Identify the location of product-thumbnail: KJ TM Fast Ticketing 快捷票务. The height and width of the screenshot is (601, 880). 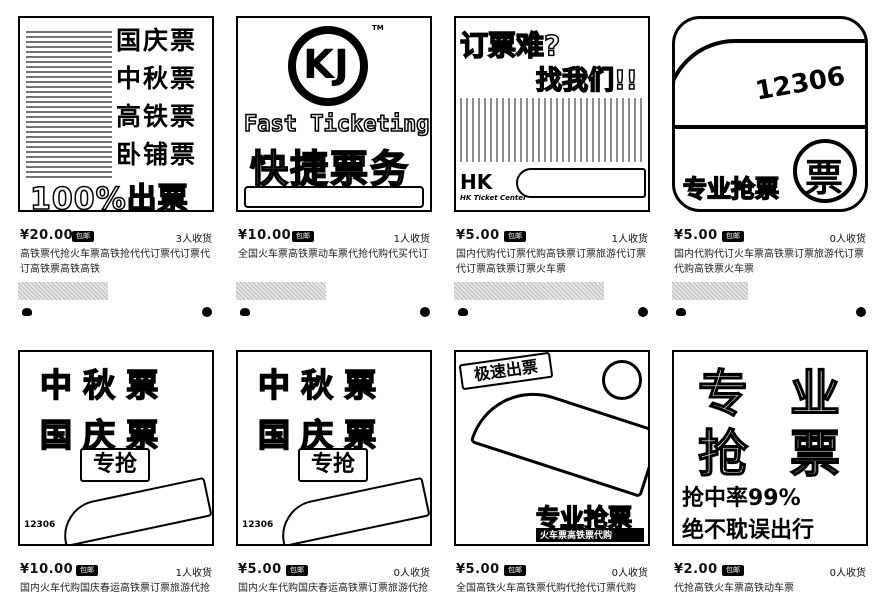
(334, 114).